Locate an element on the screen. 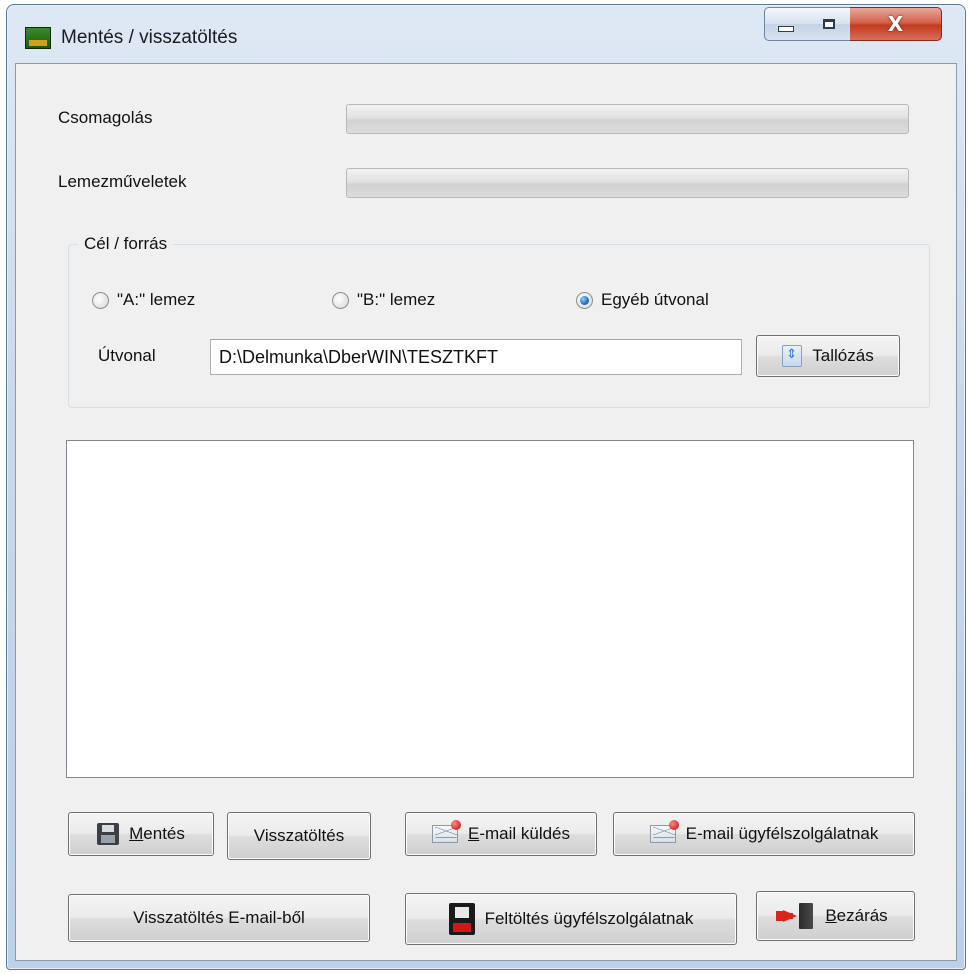 This screenshot has height=974, width=970. maximize-button is located at coordinates (829, 24).